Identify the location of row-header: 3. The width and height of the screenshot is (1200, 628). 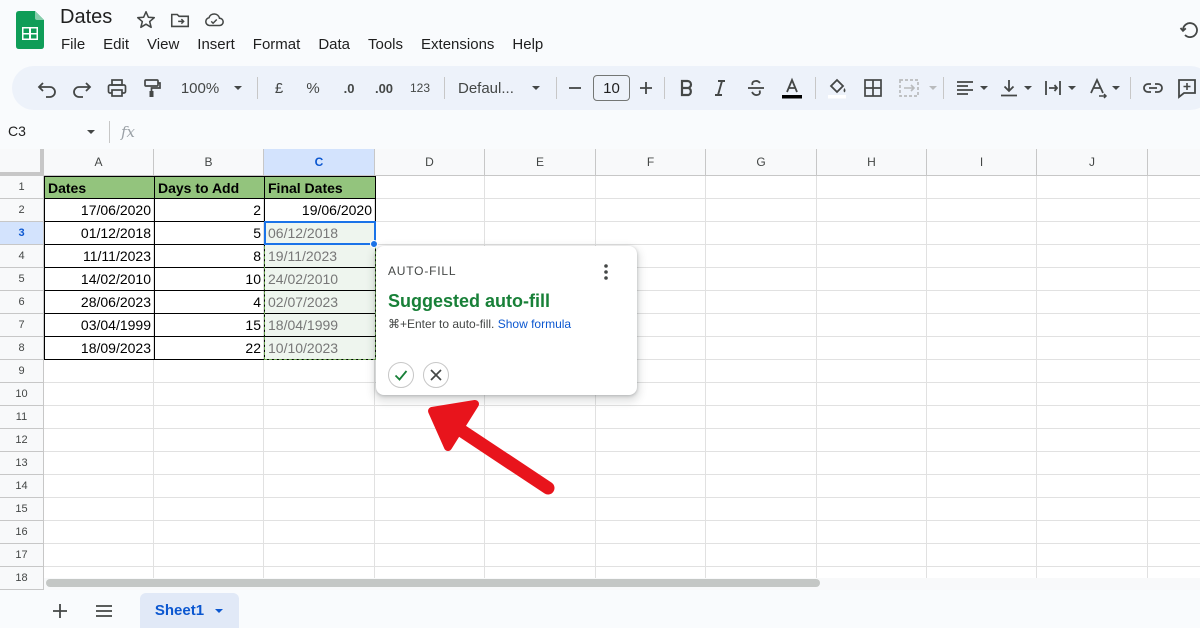
(22, 233).